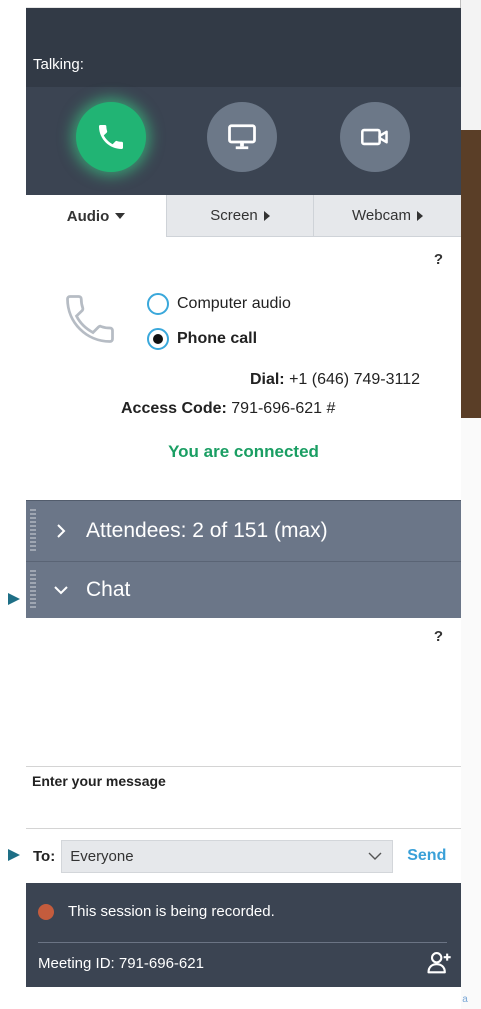 The image size is (481, 1009). I want to click on monitor-icon, so click(242, 137).